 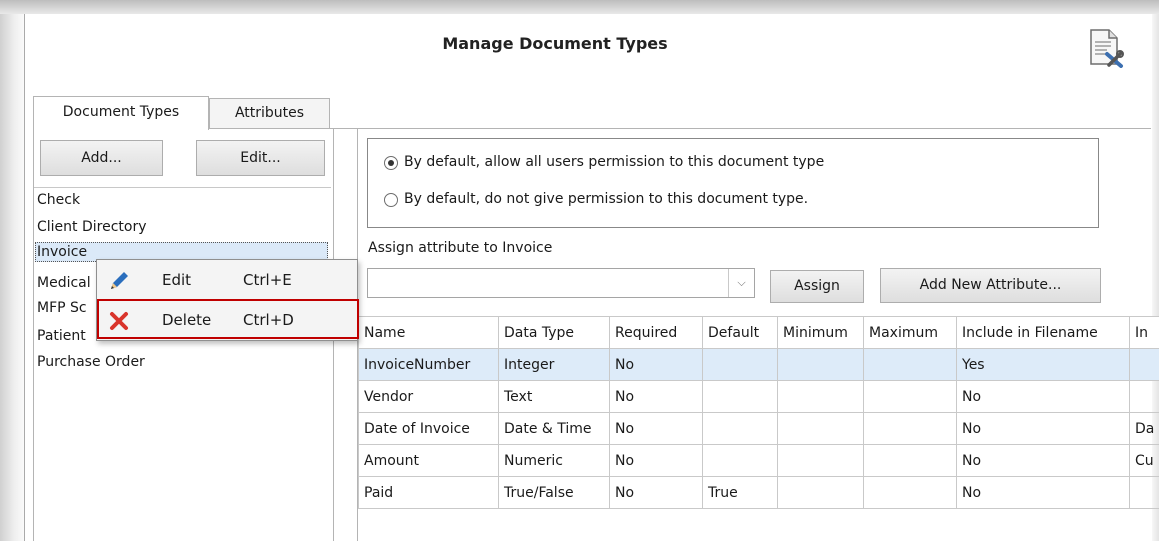 I want to click on context-menu-delete-shortcut: Ctrl+D, so click(x=268, y=320).